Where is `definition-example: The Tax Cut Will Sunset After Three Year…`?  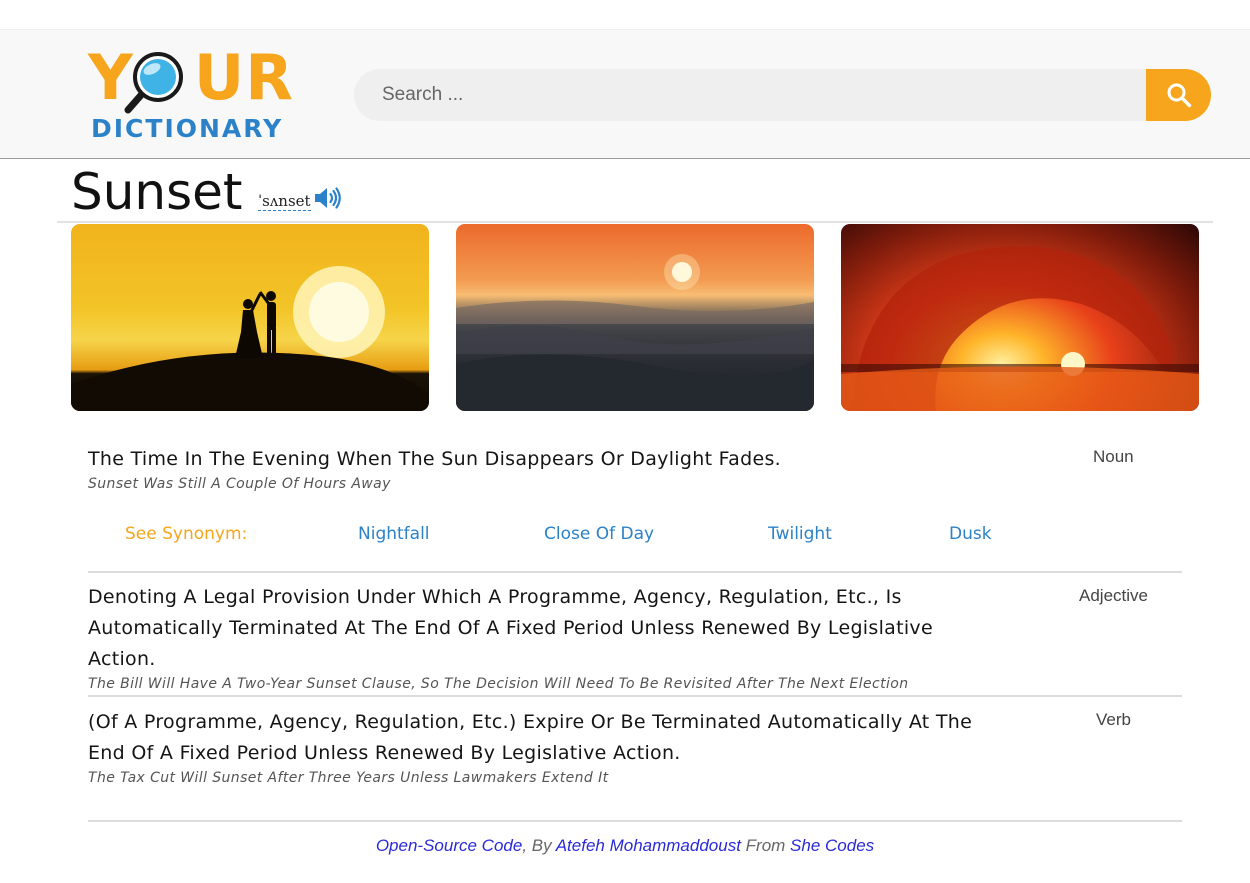 definition-example: The Tax Cut Will Sunset After Three Year… is located at coordinates (348, 778).